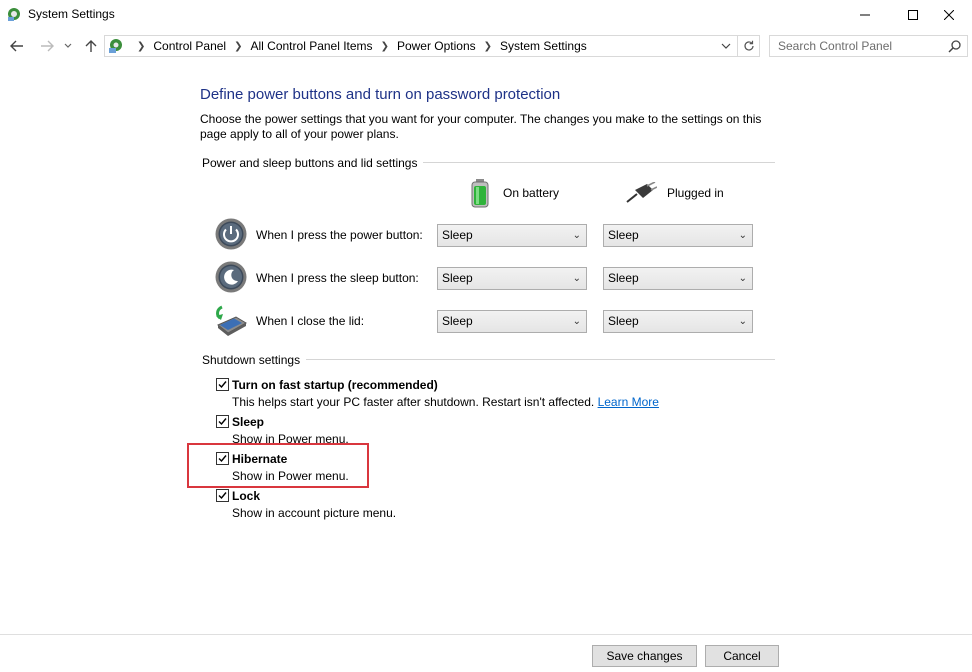  I want to click on minimize-button, so click(865, 15).